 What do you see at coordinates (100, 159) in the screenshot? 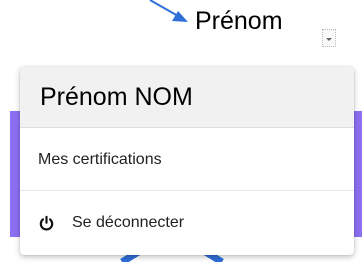
I see `menu-item-label: Mes certifications` at bounding box center [100, 159].